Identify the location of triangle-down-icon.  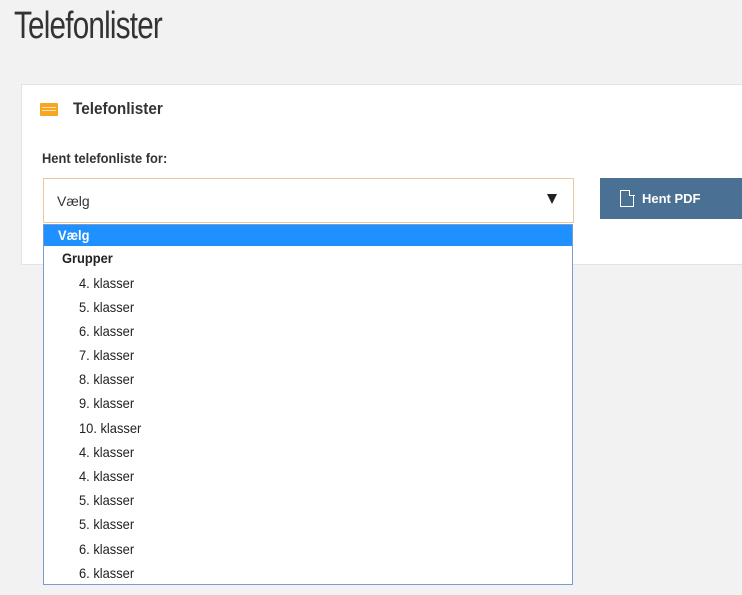
(552, 199).